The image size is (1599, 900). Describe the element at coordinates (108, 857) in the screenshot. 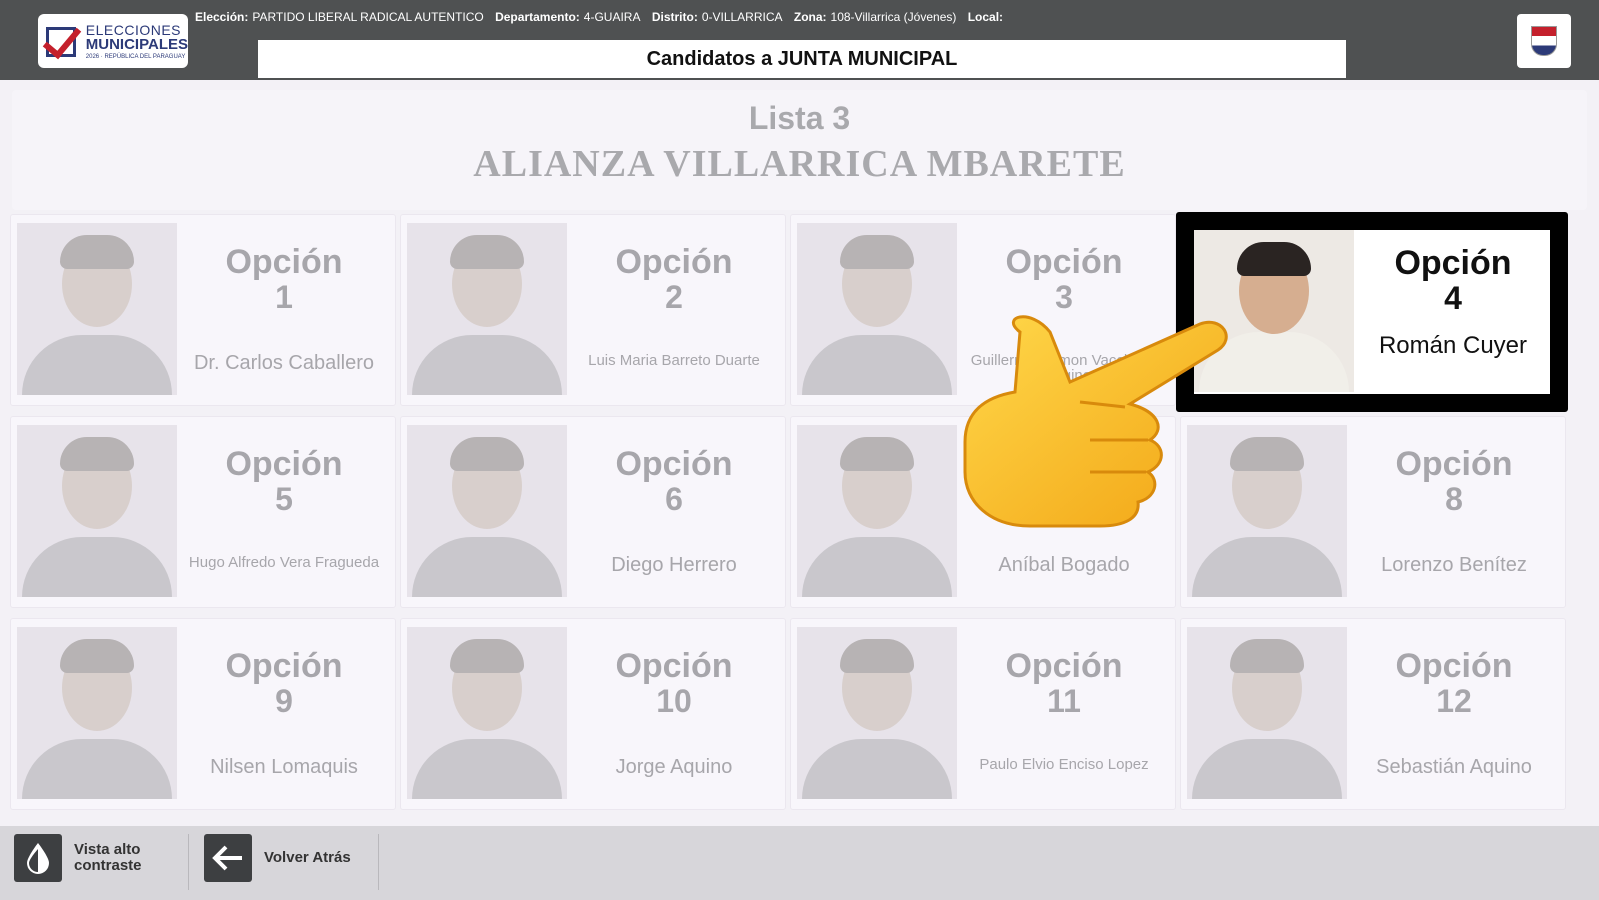

I see `high-contrast-label: Vista alto contraste` at that location.